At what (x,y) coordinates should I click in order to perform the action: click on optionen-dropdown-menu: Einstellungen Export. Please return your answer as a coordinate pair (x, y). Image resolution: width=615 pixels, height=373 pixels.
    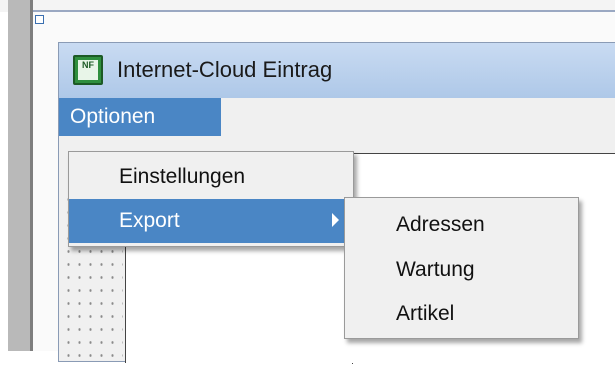
    Looking at the image, I should click on (211, 199).